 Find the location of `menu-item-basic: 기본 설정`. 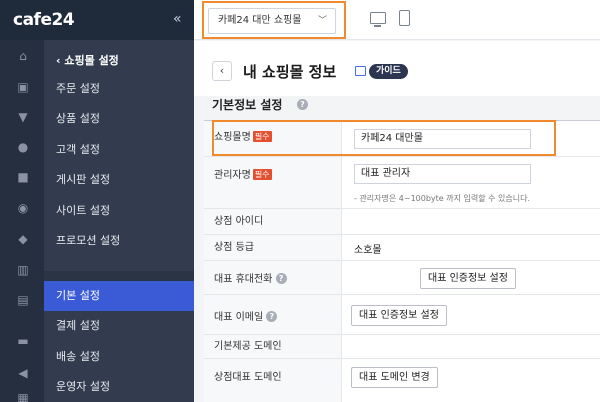

menu-item-basic: 기본 설정 is located at coordinates (119, 296).